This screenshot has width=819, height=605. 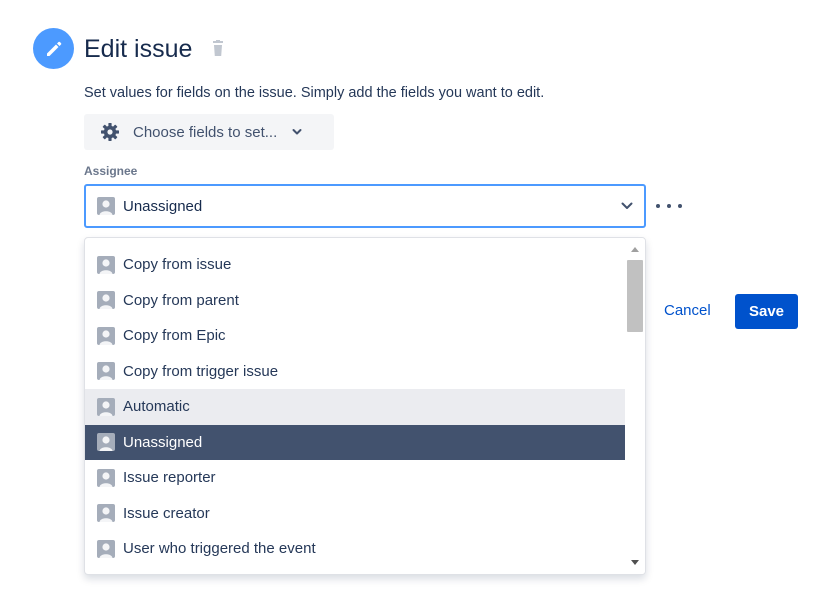 I want to click on more-icon, so click(x=669, y=206).